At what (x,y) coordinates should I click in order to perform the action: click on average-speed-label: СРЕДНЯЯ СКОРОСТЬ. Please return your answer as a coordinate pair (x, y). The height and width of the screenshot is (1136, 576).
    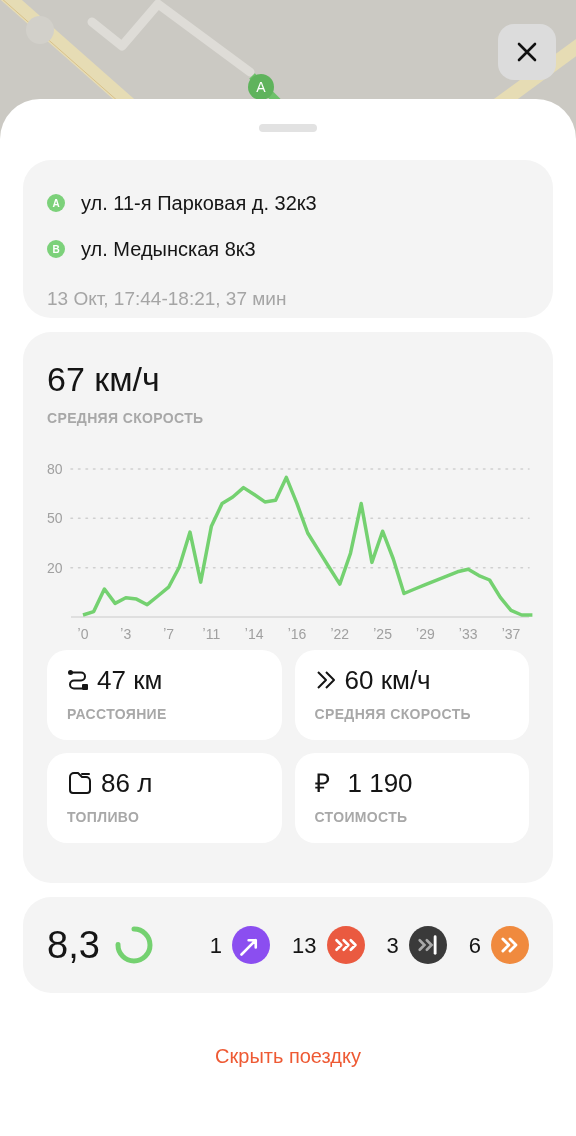
    Looking at the image, I should click on (126, 418).